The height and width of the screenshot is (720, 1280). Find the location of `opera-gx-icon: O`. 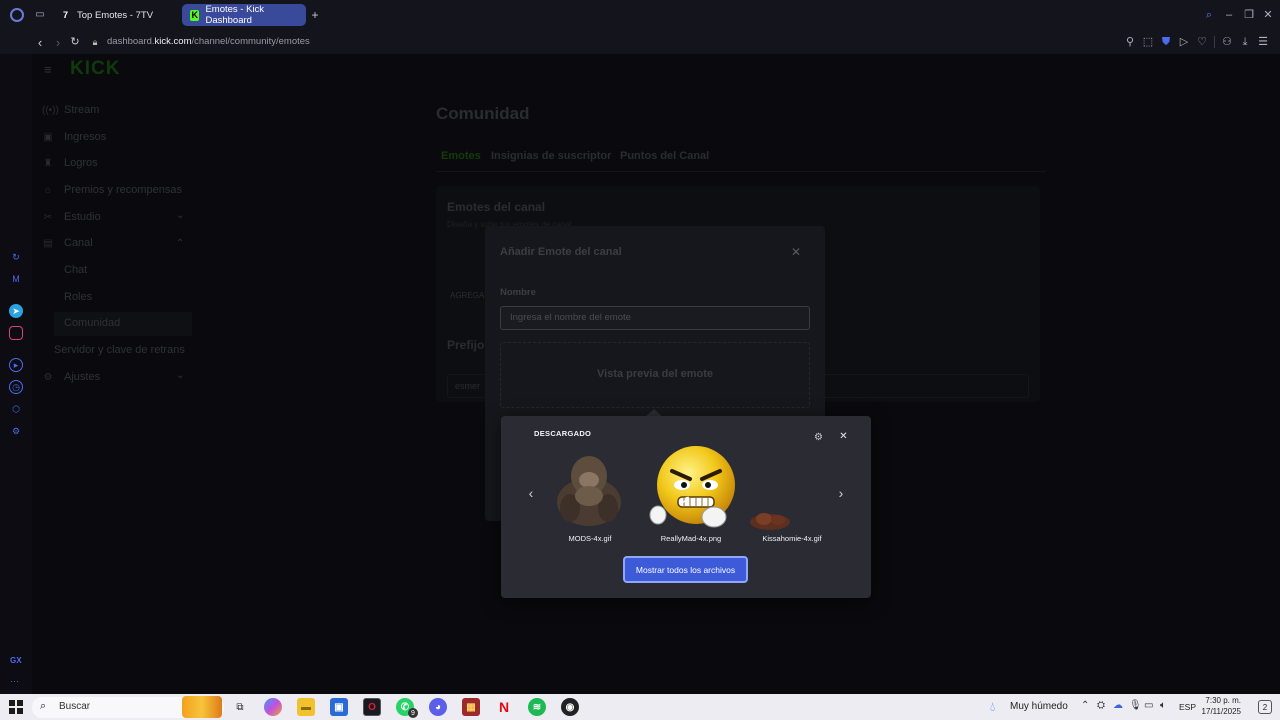

opera-gx-icon: O is located at coordinates (372, 707).